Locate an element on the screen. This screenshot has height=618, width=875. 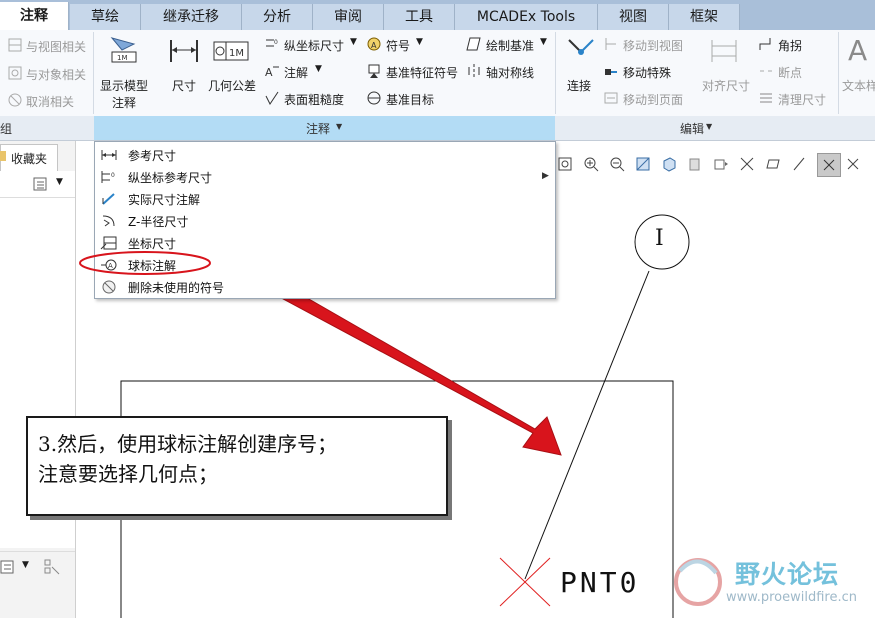
instruction-callout: 3.然后，使用球标注解创建序号； 注意要选择几何点； is located at coordinates (237, 466).